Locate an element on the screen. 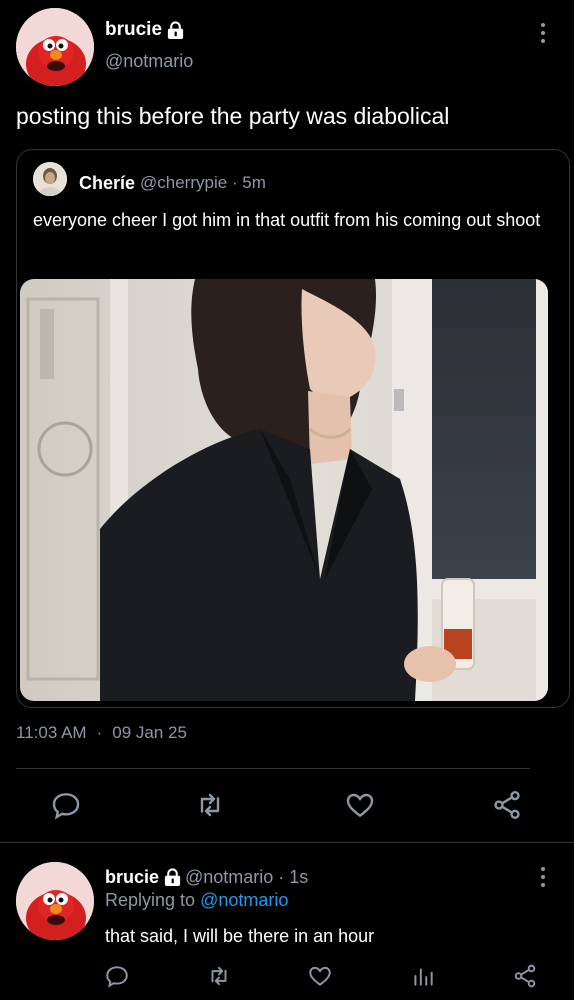 This screenshot has width=574, height=1000. author-avatar is located at coordinates (55, 47).